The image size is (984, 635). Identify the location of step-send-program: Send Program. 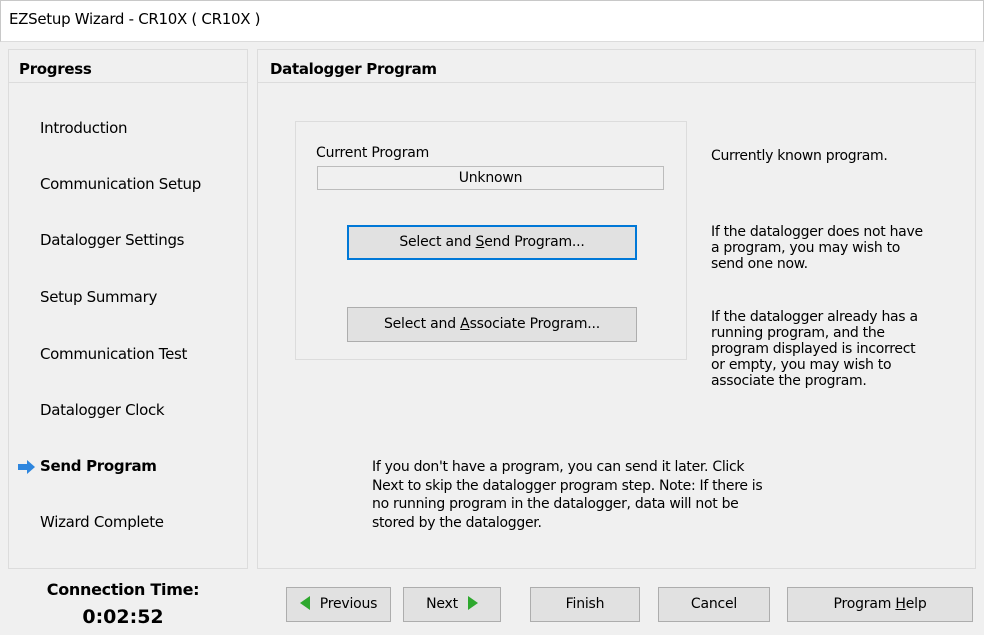
(98, 466).